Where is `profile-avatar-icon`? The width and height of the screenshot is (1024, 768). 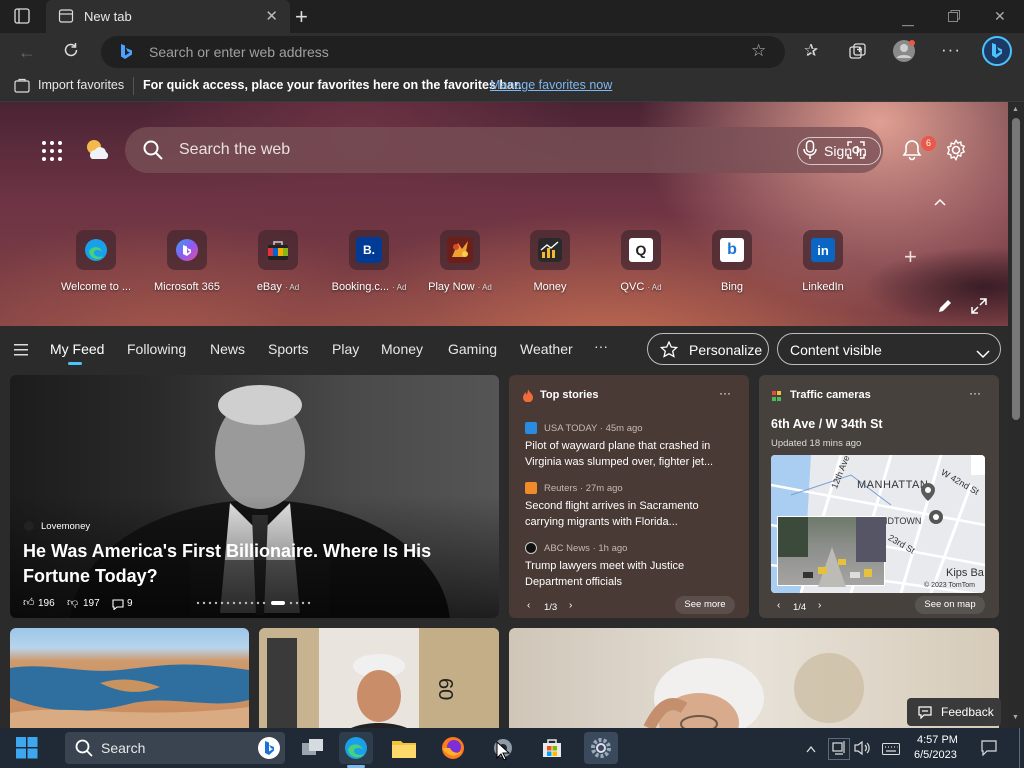
profile-avatar-icon is located at coordinates (904, 53).